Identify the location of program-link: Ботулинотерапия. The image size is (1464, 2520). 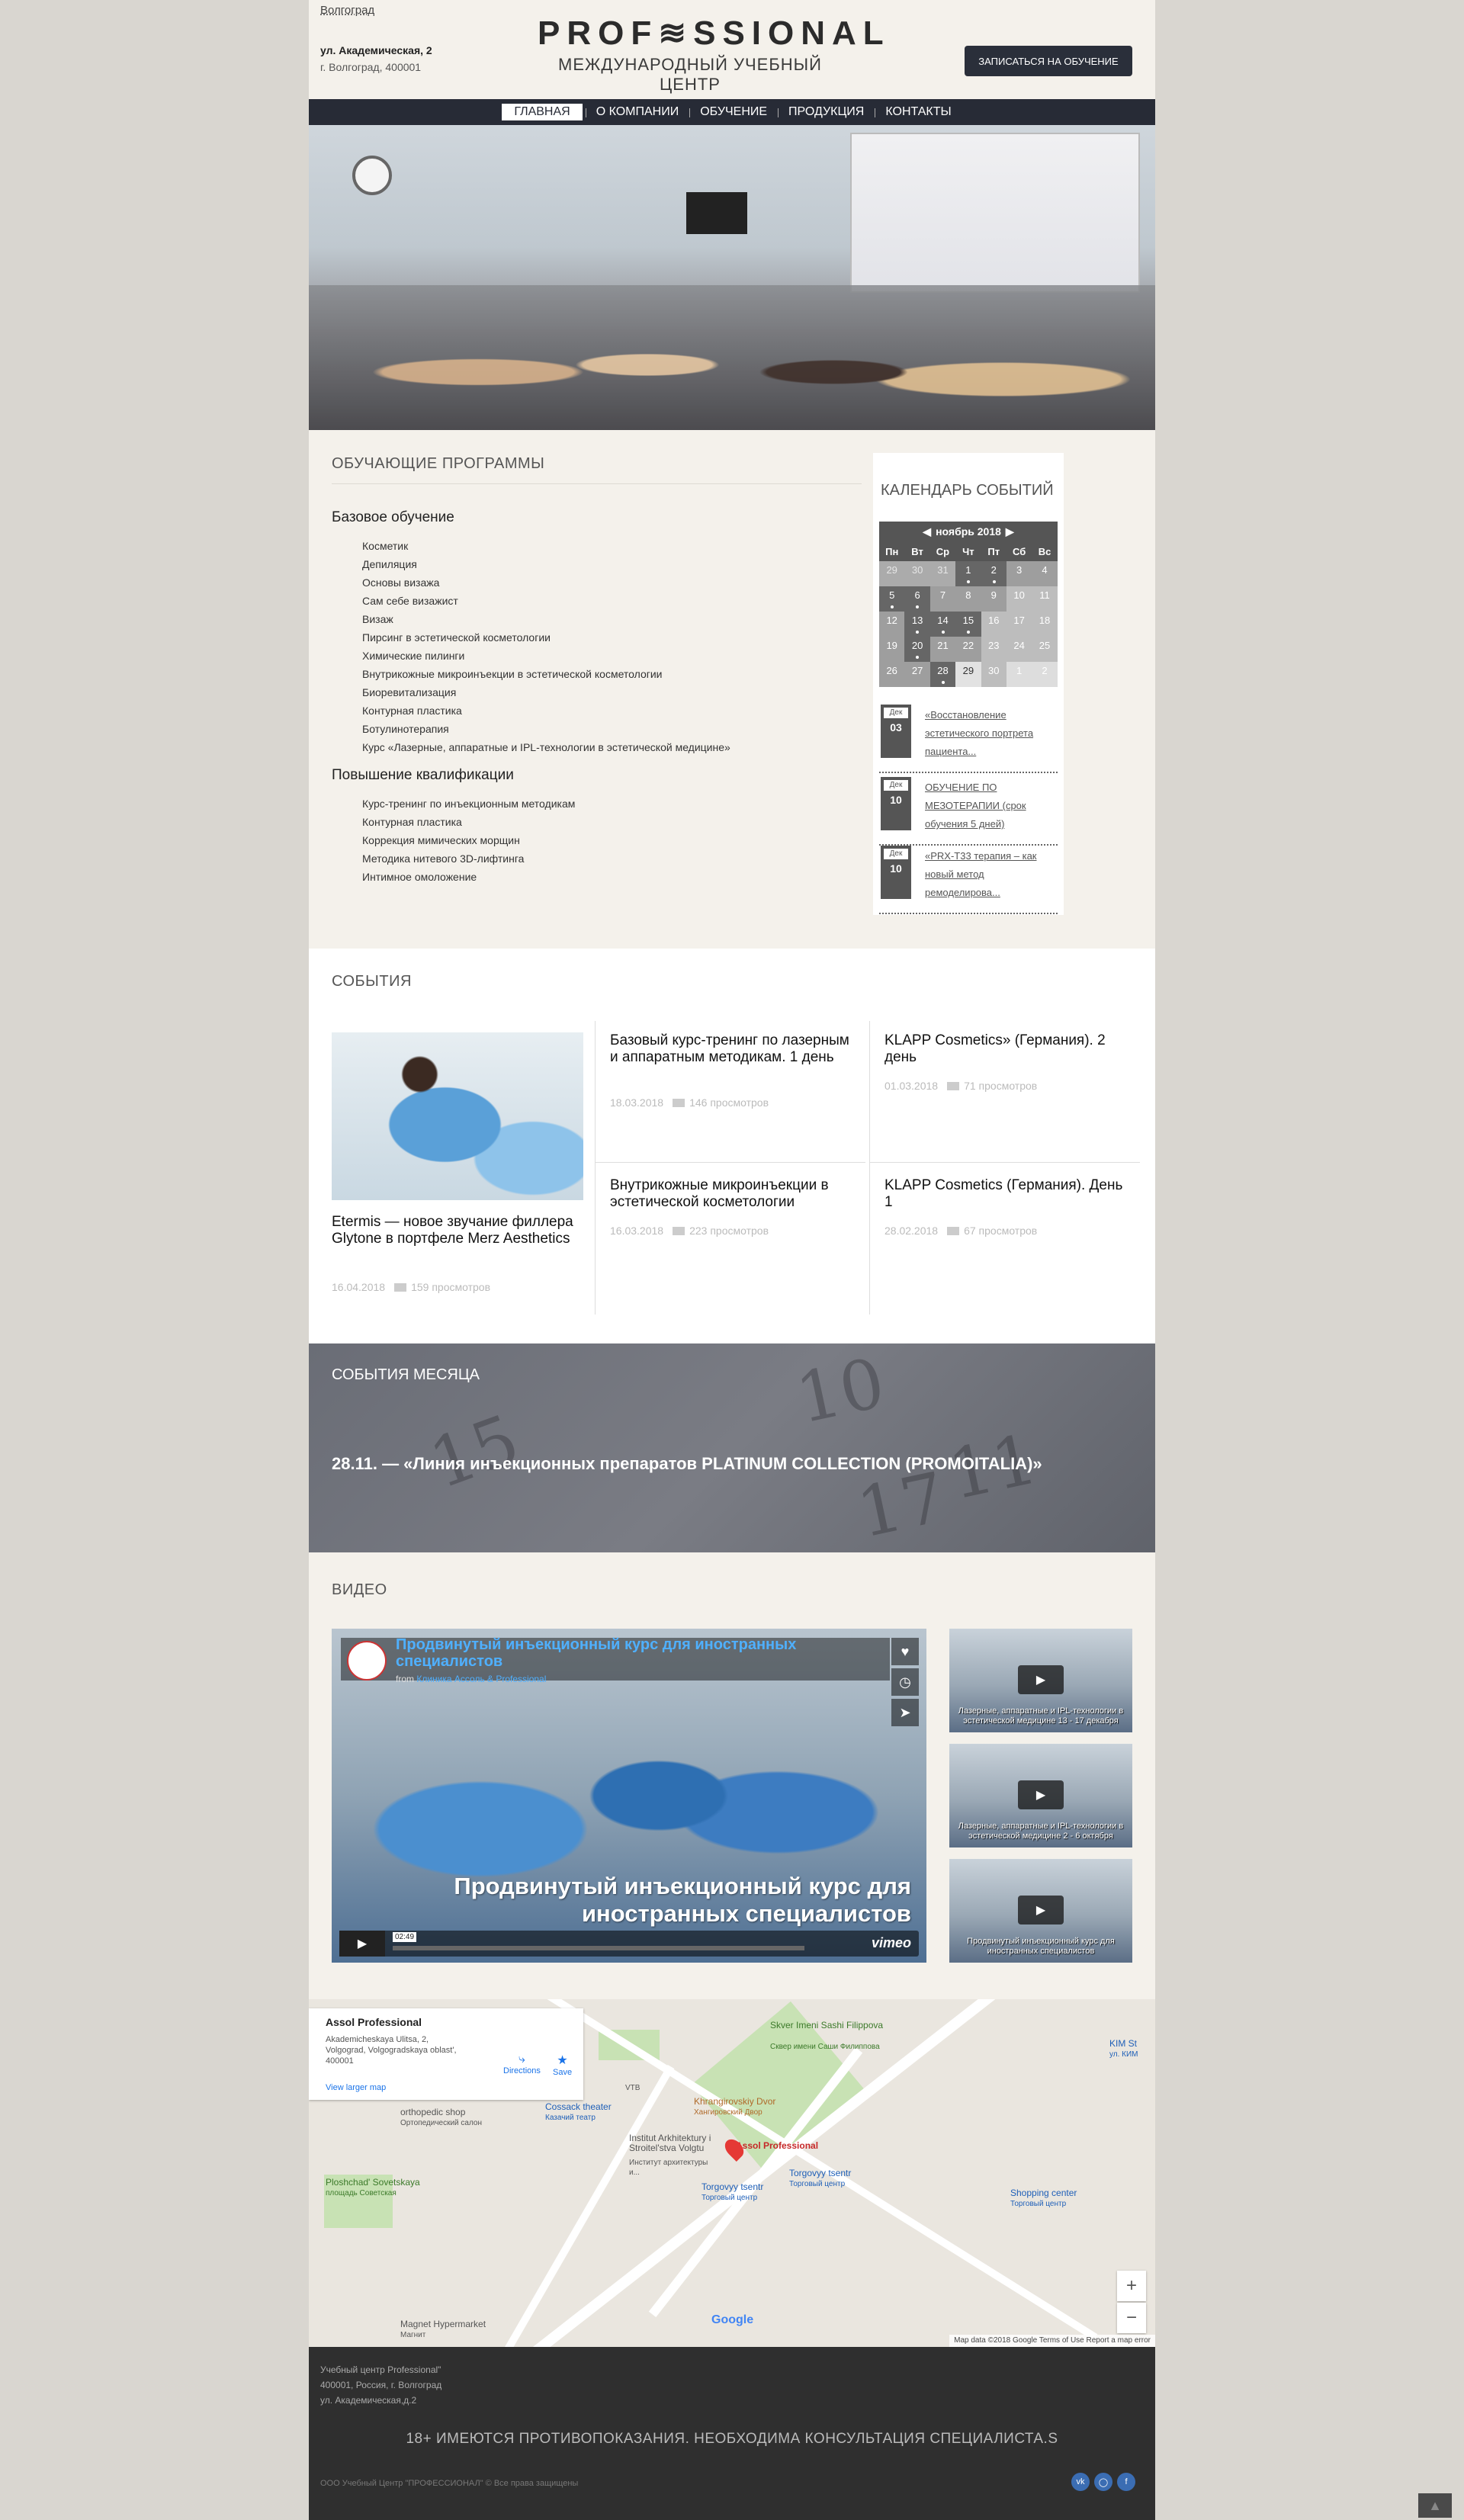
(546, 729).